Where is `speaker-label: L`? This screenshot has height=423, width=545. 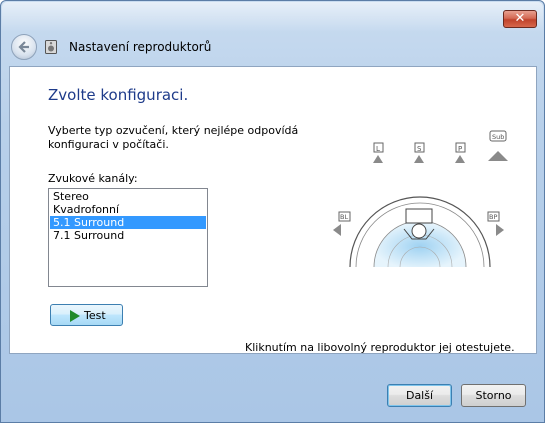 speaker-label: L is located at coordinates (378, 149).